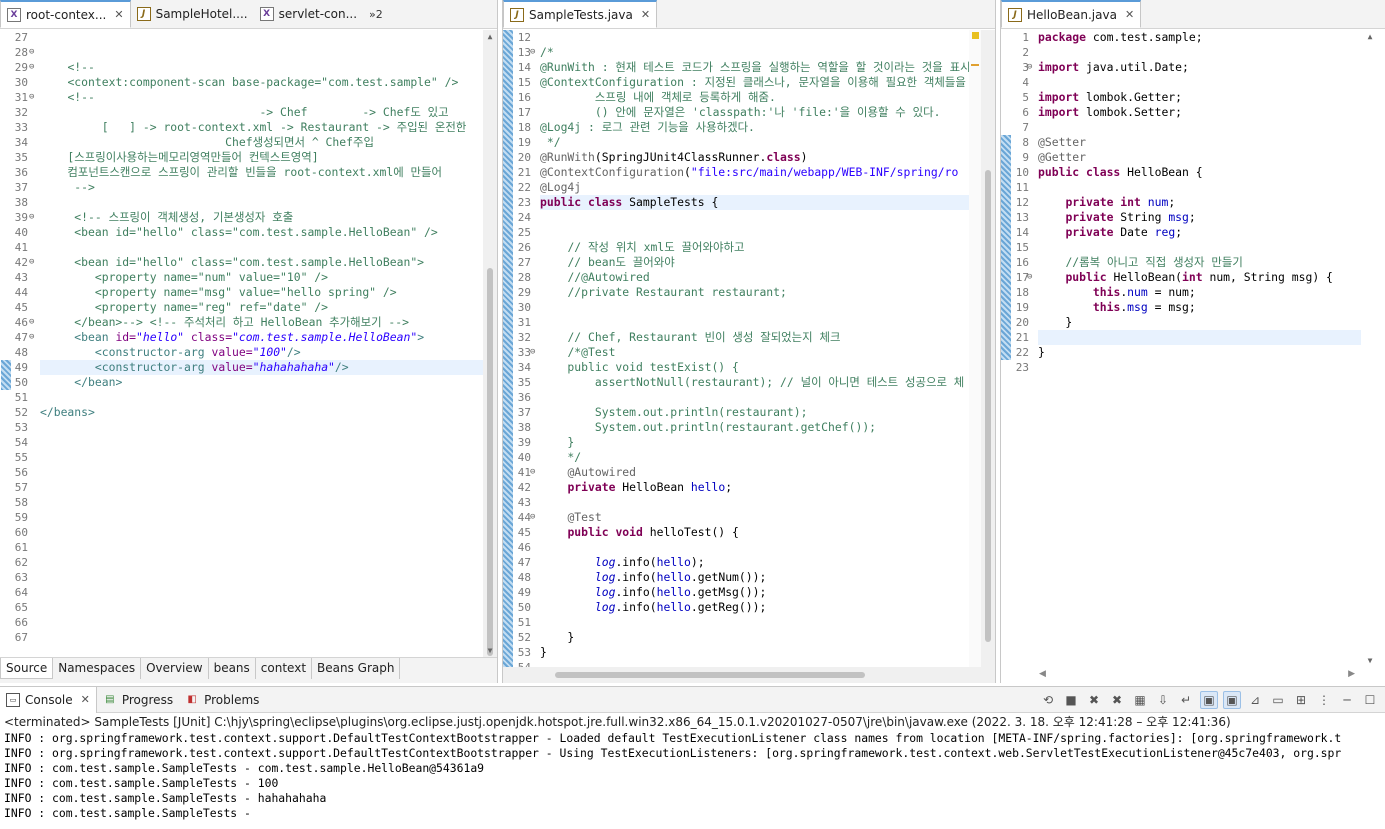 The image size is (1385, 829). I want to click on code-line: log.info(hello.getNum());, so click(754, 577).